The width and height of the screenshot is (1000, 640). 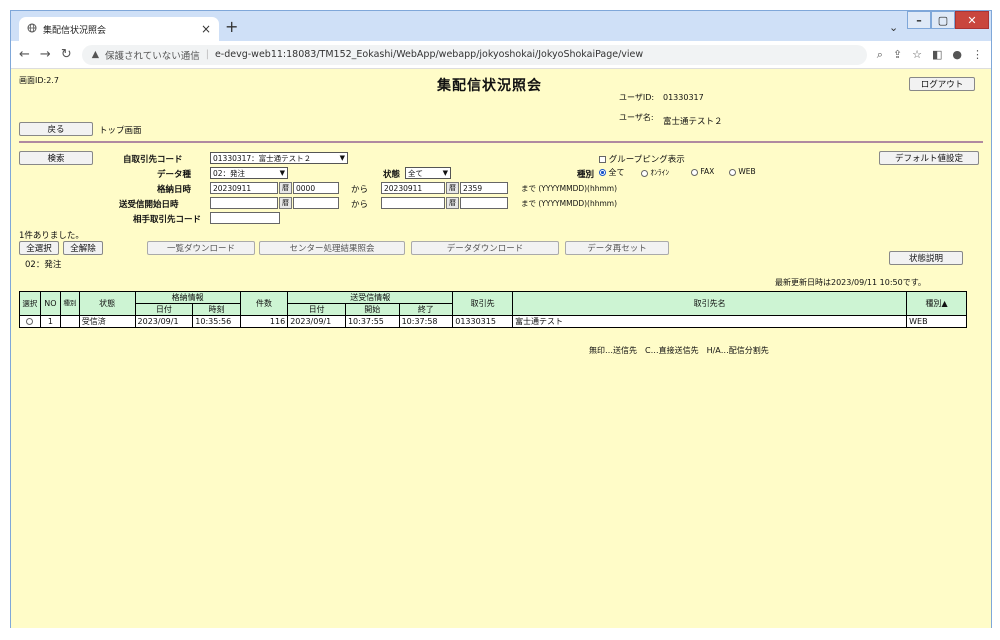 I want to click on kind-option-label: FAX, so click(x=707, y=171).